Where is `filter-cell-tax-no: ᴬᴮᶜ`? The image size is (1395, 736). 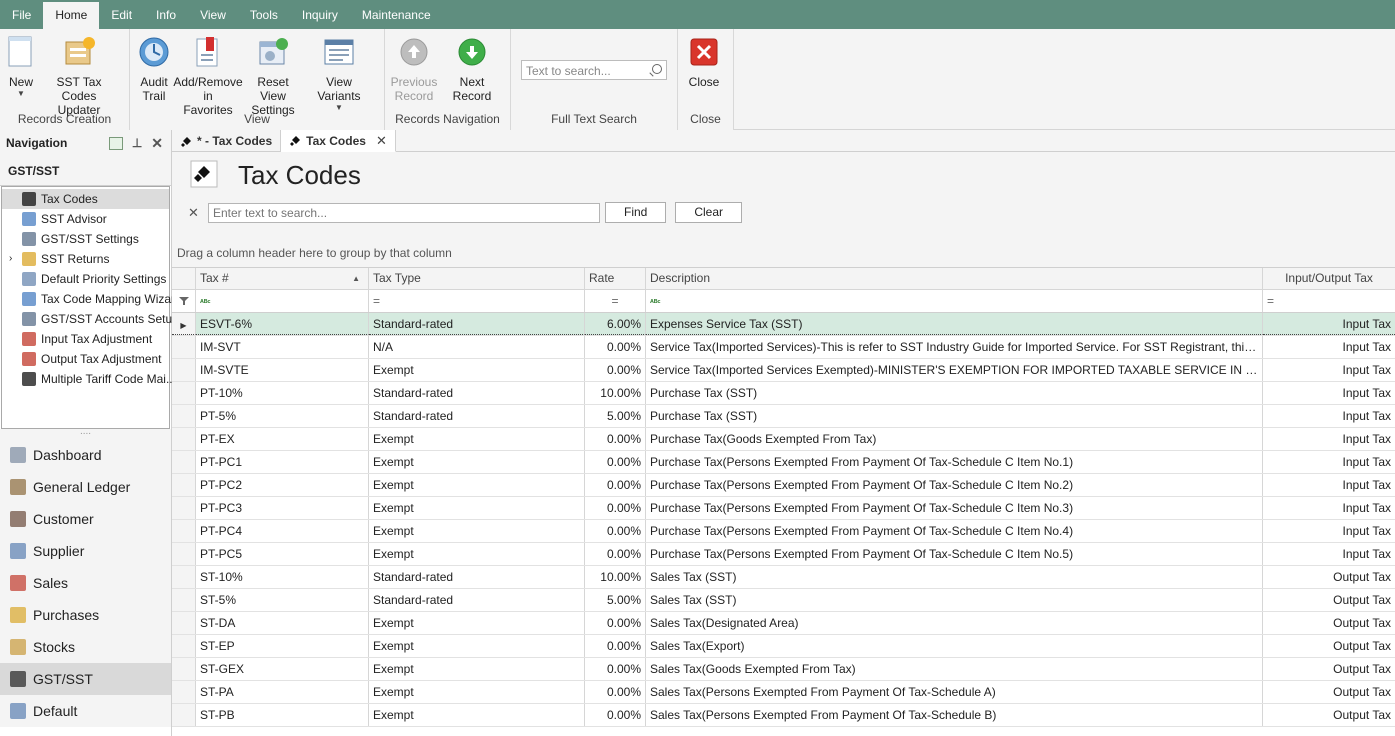
filter-cell-tax-no: ᴬᴮᶜ is located at coordinates (282, 301).